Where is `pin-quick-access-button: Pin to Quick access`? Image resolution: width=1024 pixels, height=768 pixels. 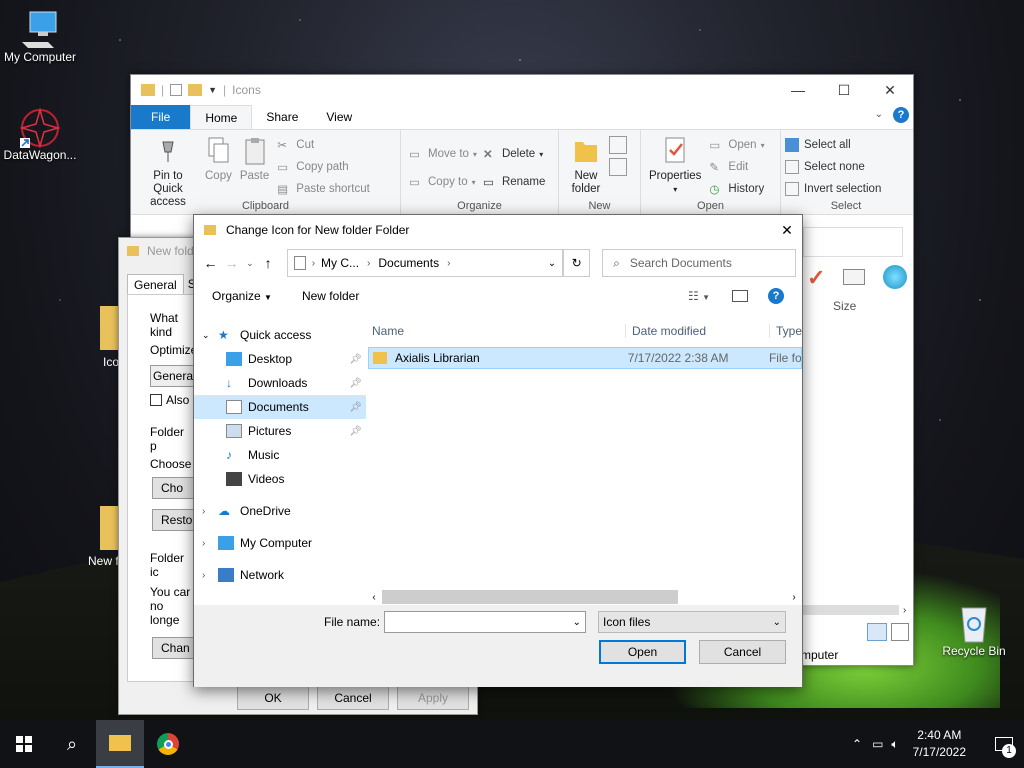
pin-quick-access-button: Pin to Quick access is located at coordinates (168, 172).